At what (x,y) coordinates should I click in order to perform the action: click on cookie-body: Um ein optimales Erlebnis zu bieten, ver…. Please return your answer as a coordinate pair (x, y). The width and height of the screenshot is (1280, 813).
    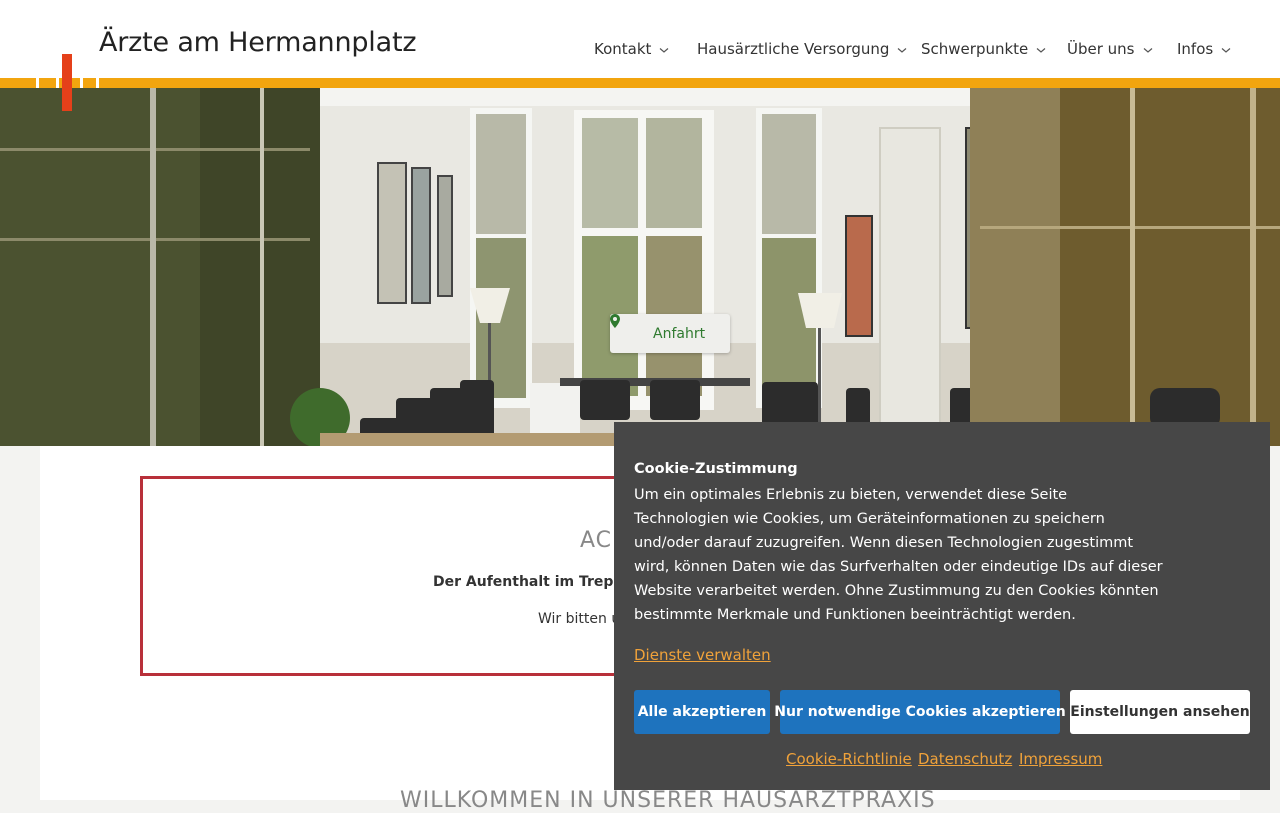
    Looking at the image, I should click on (898, 555).